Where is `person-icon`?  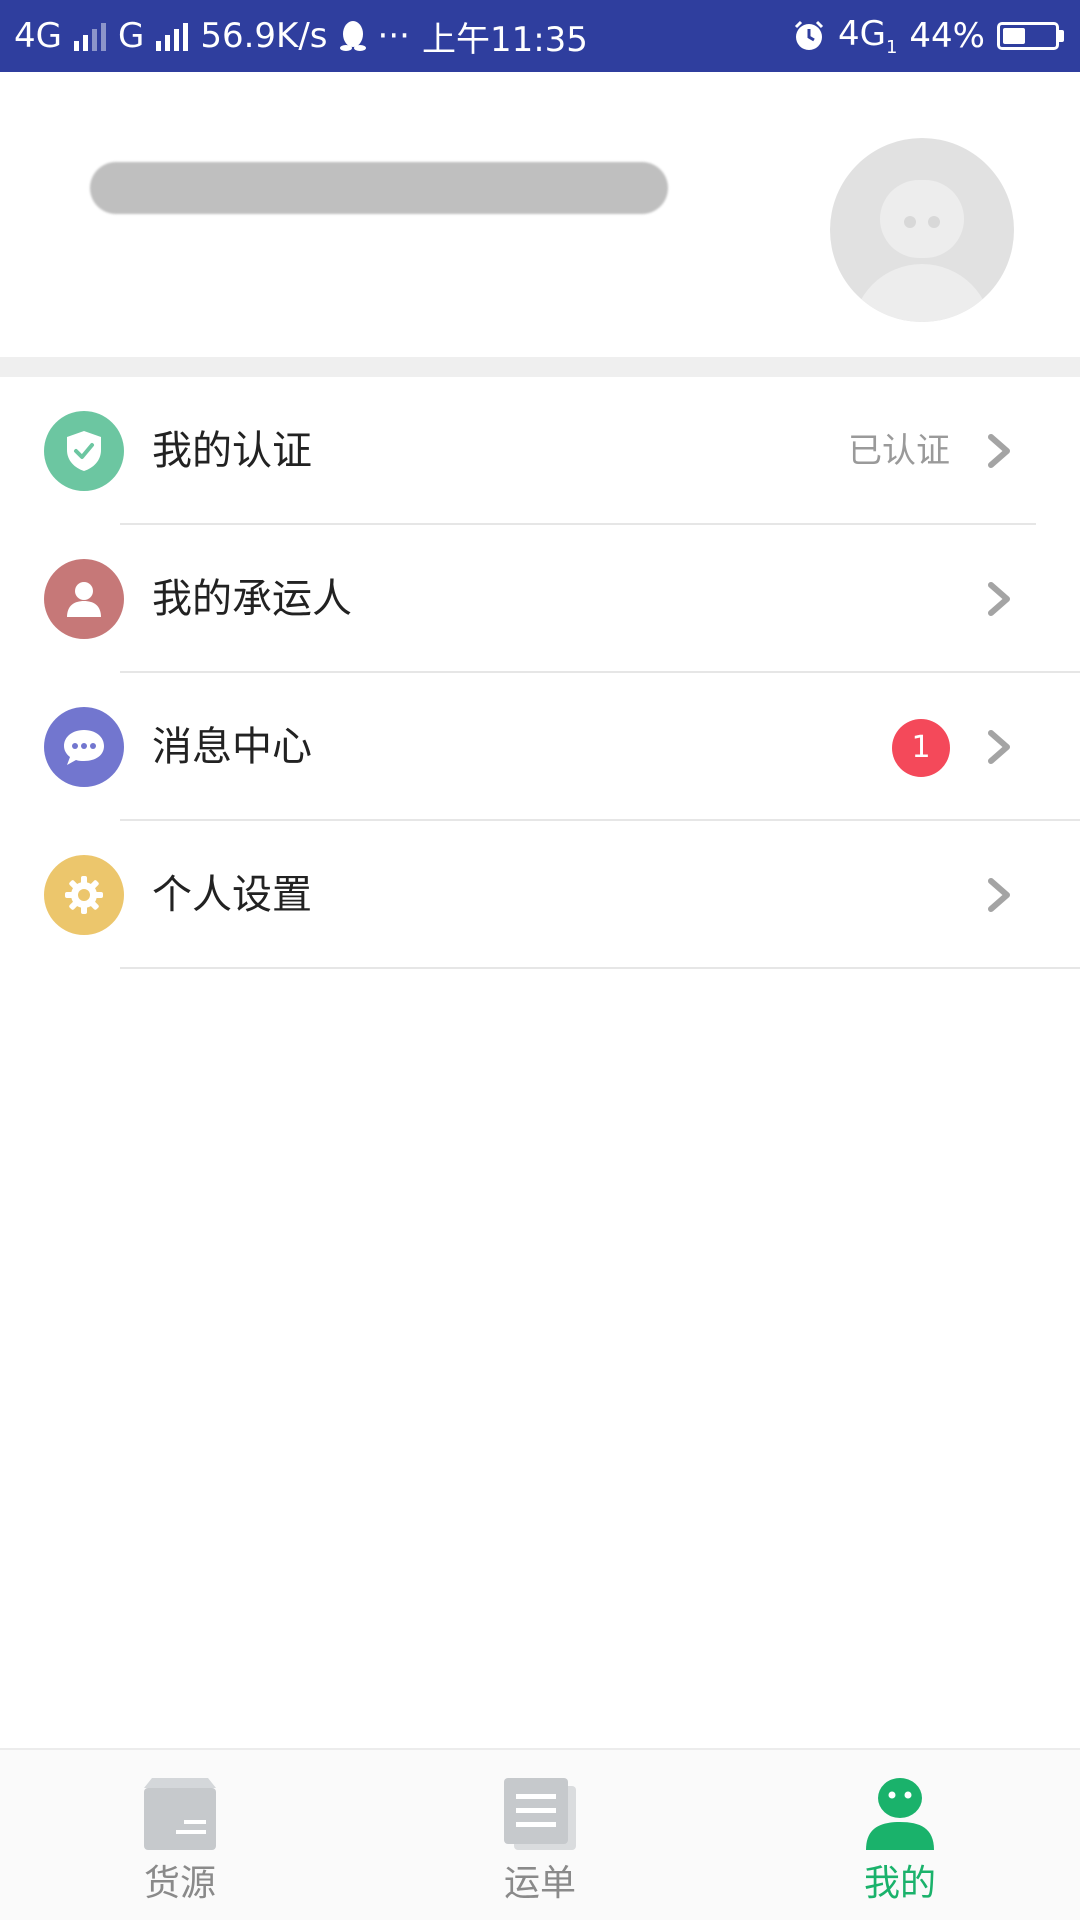
person-icon is located at coordinates (900, 1814).